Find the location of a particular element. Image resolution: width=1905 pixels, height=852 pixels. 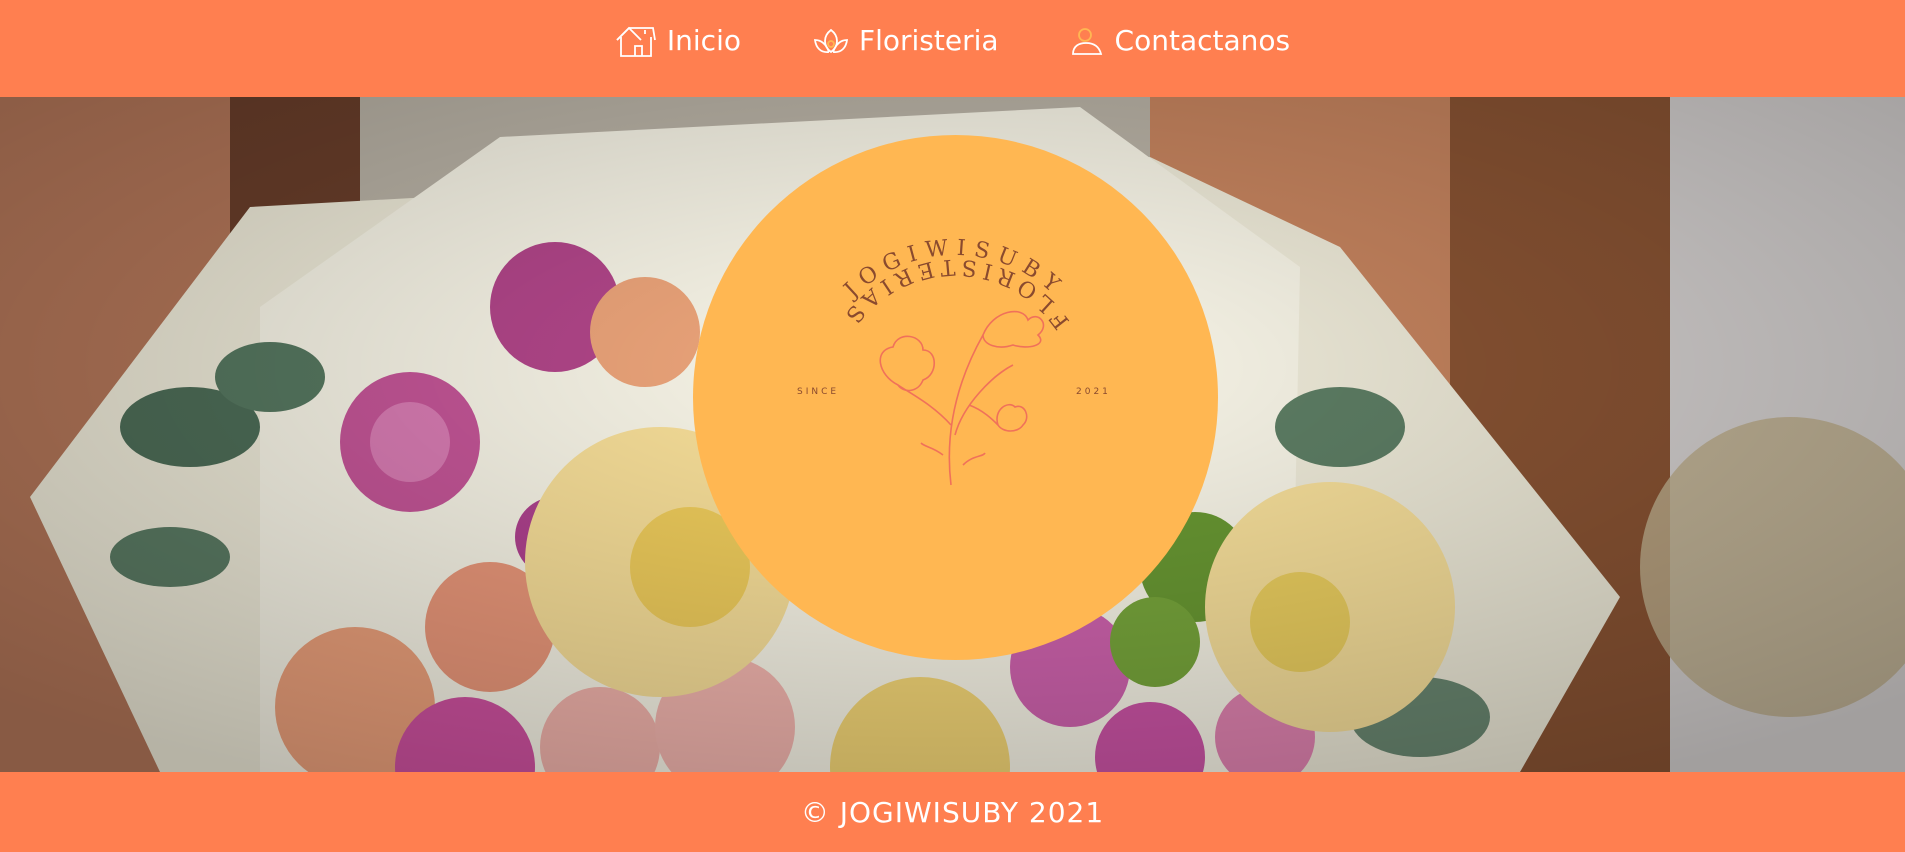

nav-item-floristeria: Floristeria is located at coordinates (906, 40).